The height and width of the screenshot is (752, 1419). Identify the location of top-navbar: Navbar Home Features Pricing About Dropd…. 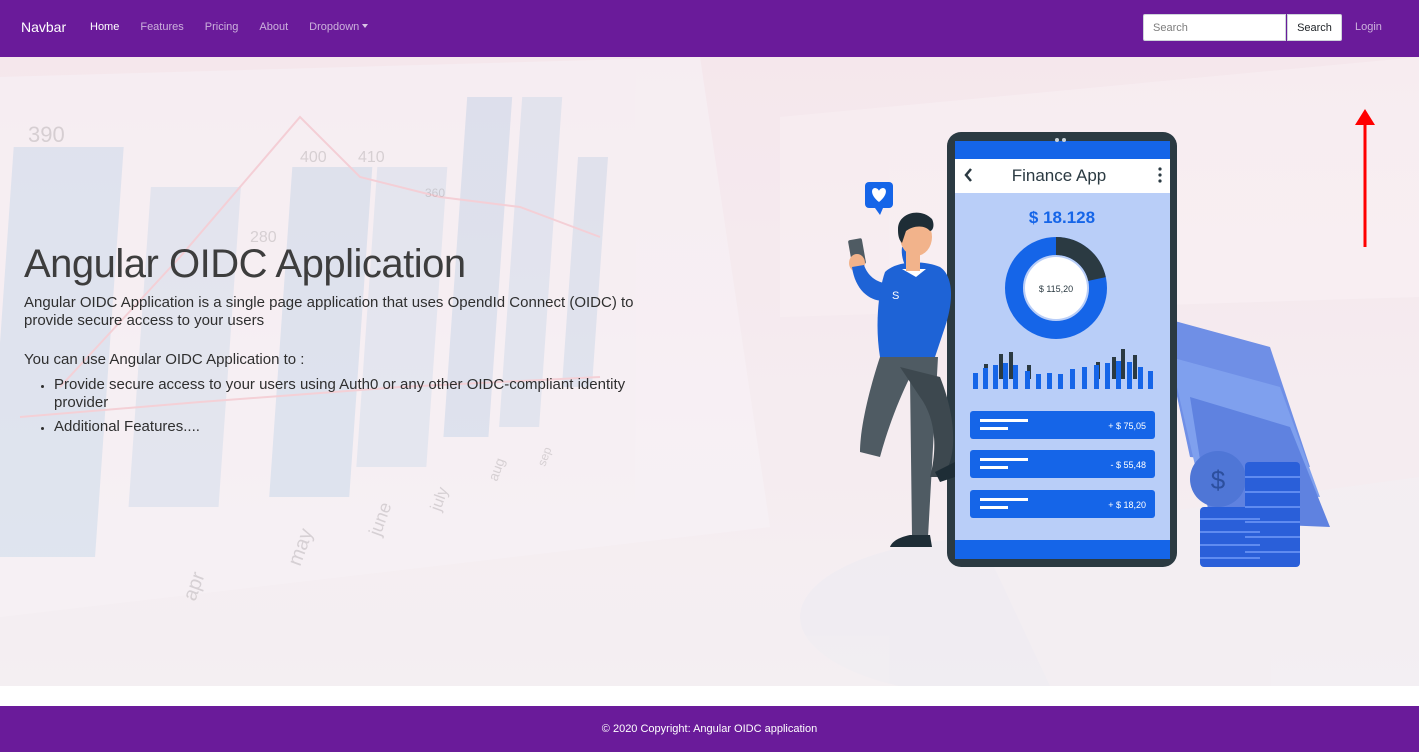
(709, 28).